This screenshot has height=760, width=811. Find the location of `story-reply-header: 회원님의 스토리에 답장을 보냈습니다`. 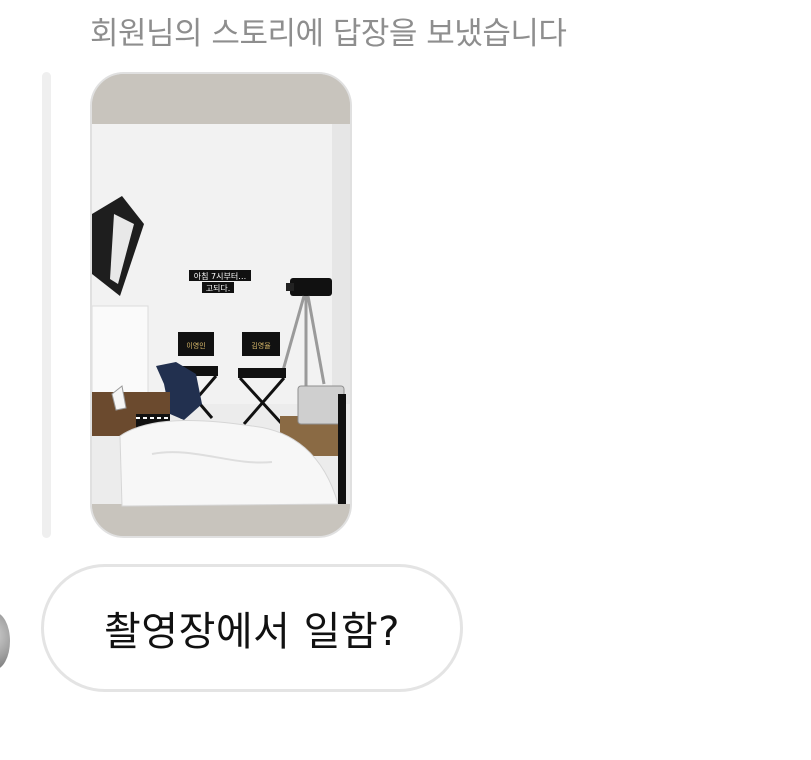

story-reply-header: 회원님의 스토리에 답장을 보냈습니다 is located at coordinates (328, 34).